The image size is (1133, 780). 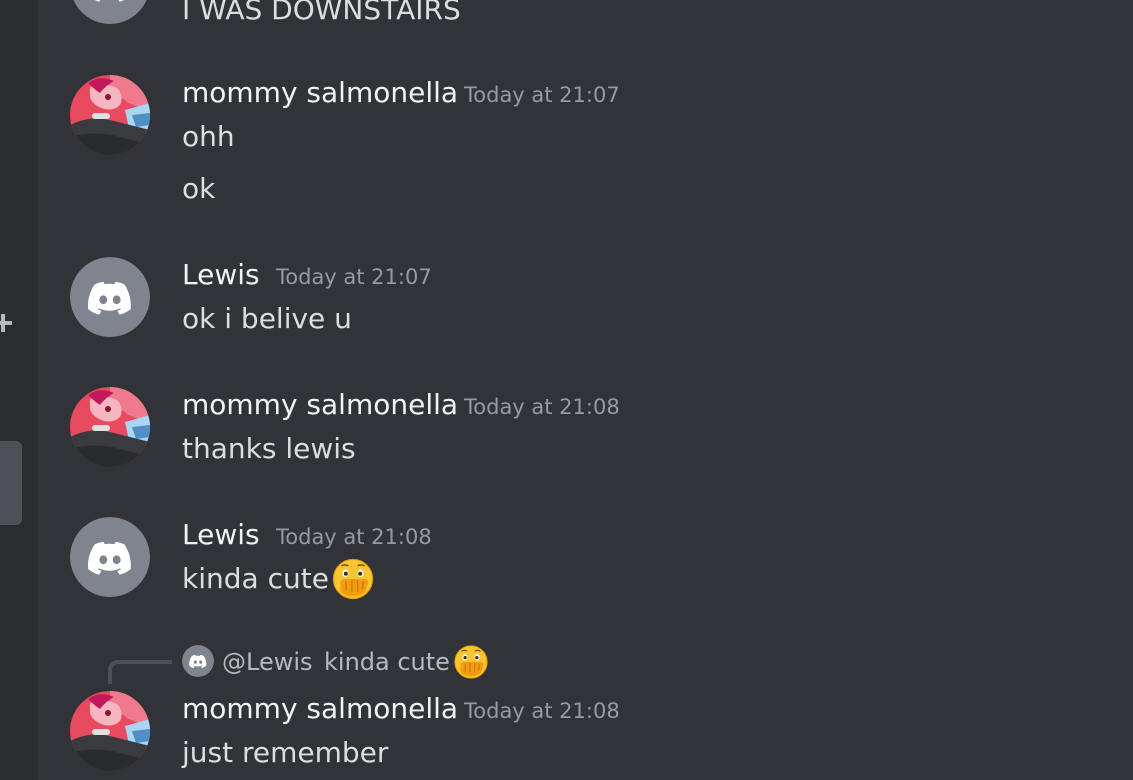 What do you see at coordinates (199, 188) in the screenshot?
I see `message-text: ok` at bounding box center [199, 188].